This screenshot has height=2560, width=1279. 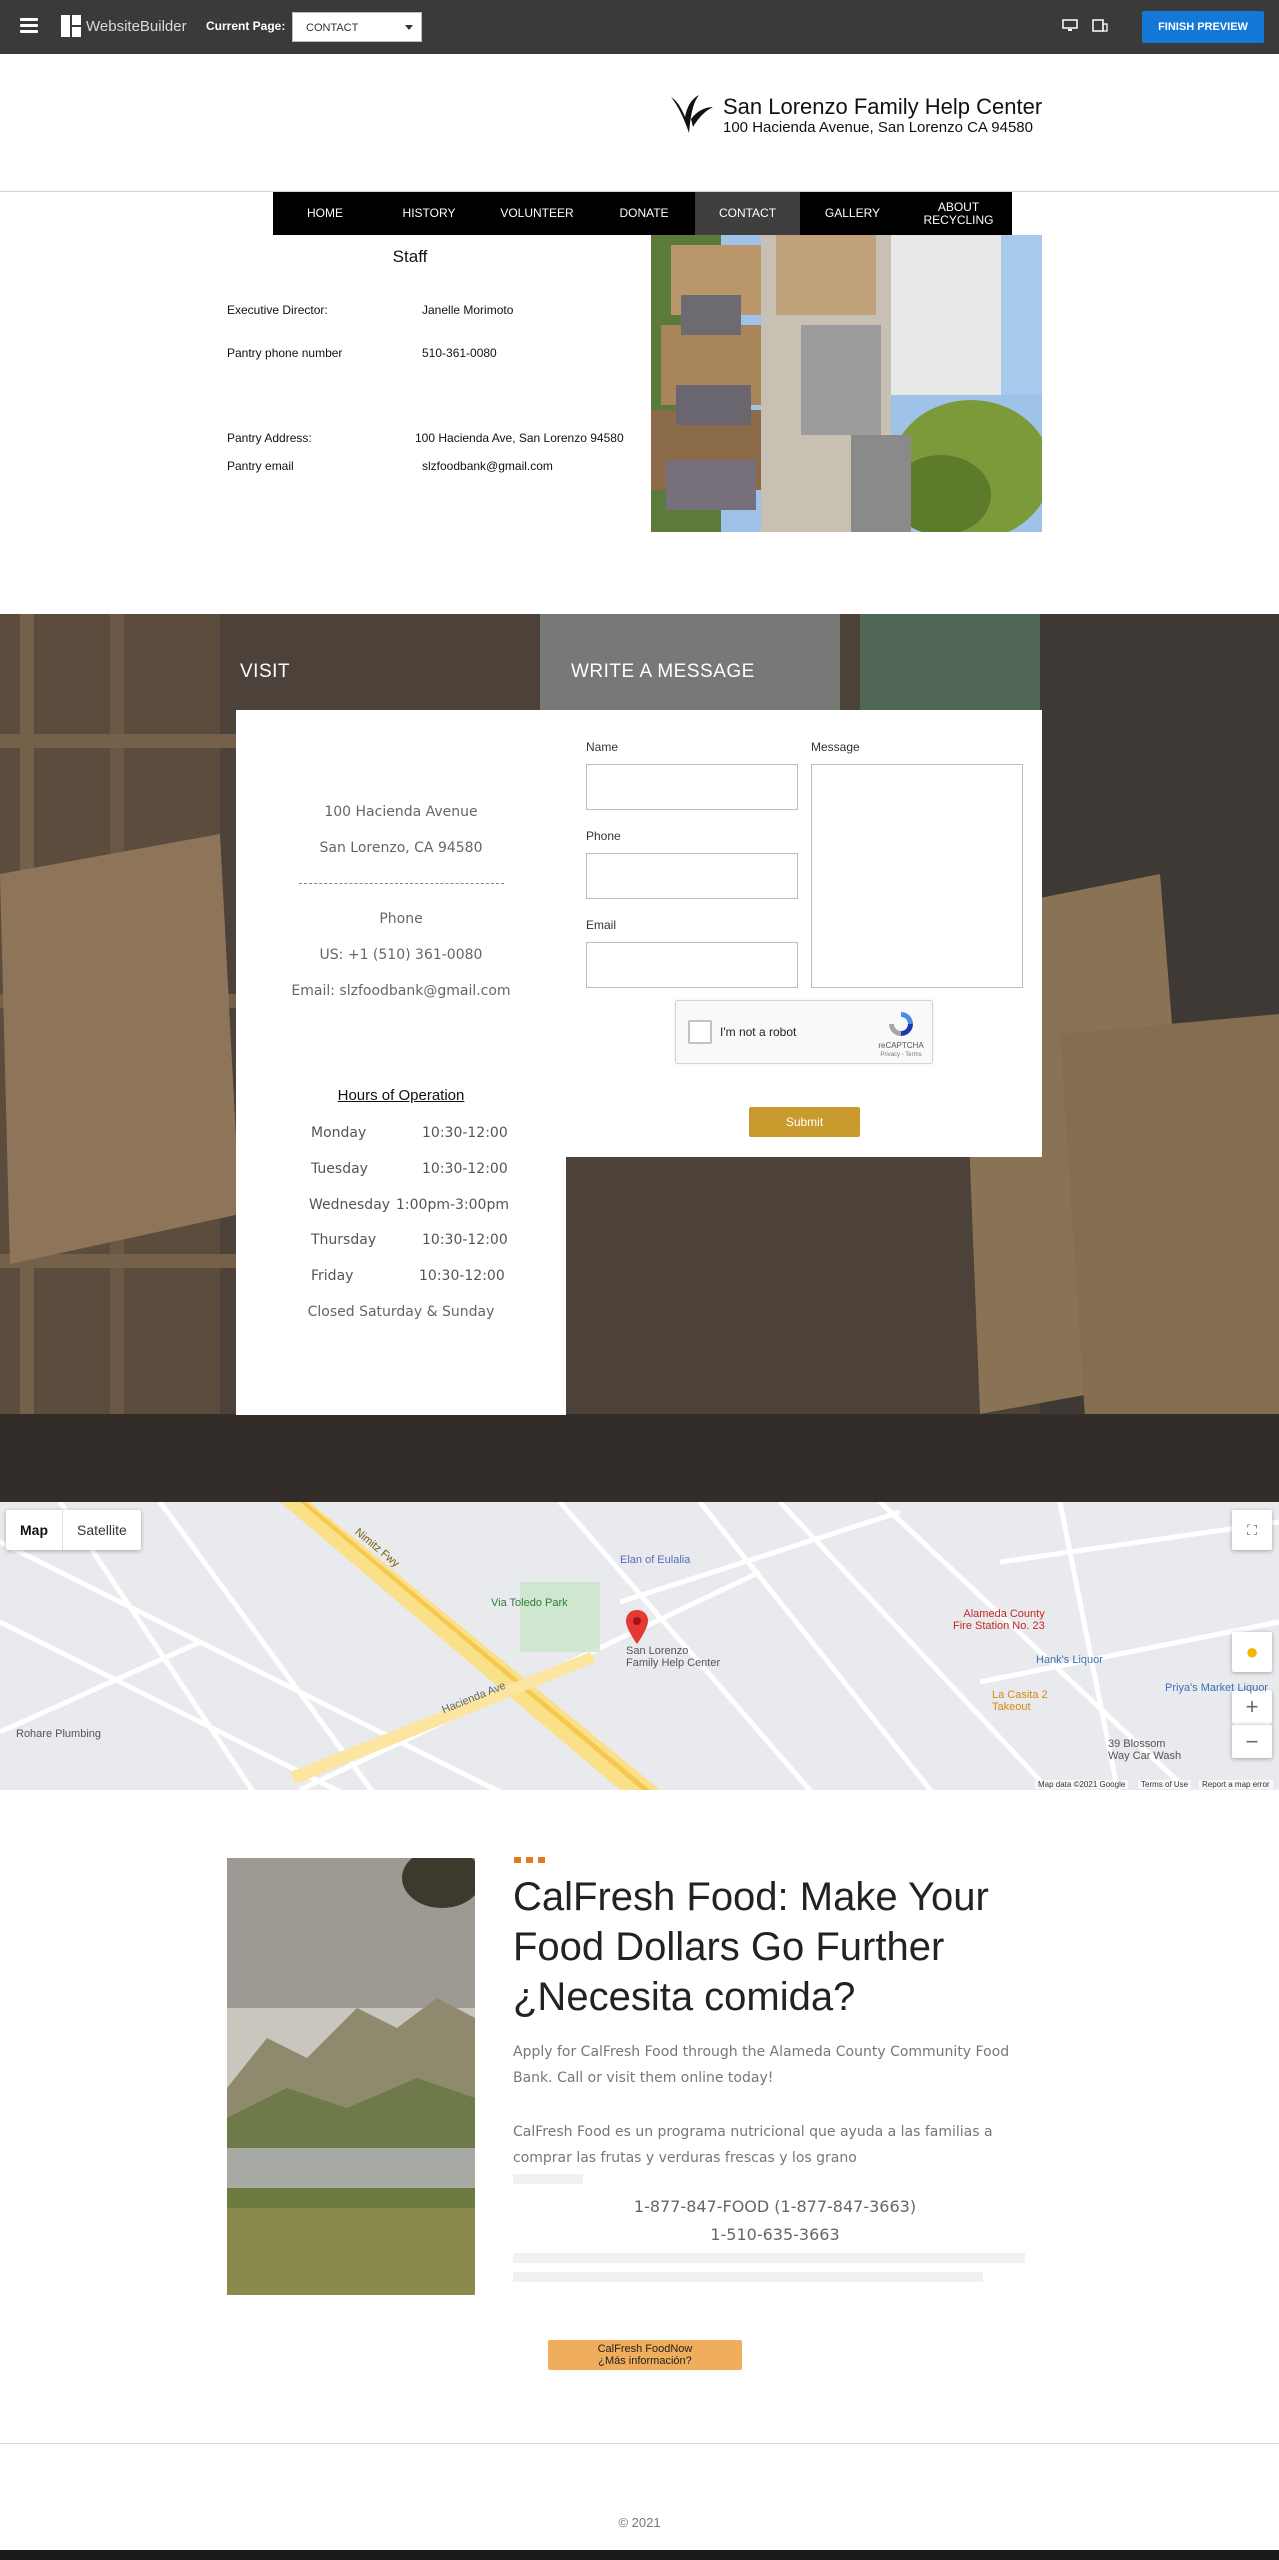 What do you see at coordinates (692, 876) in the screenshot?
I see `phone-input` at bounding box center [692, 876].